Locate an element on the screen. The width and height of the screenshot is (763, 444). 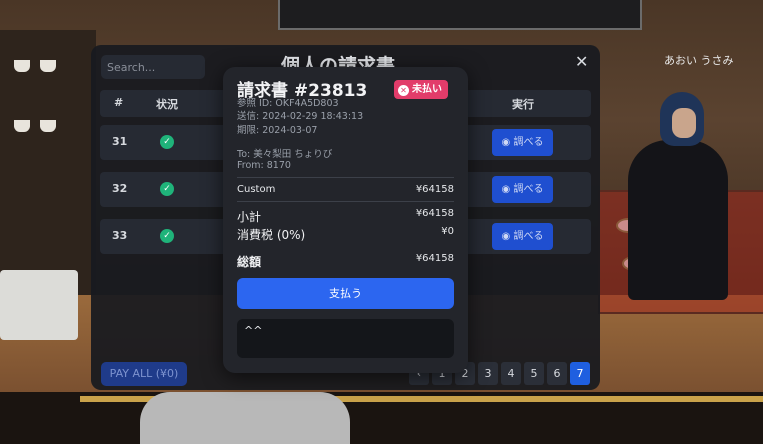
page-button-6: 6 is located at coordinates (557, 373).